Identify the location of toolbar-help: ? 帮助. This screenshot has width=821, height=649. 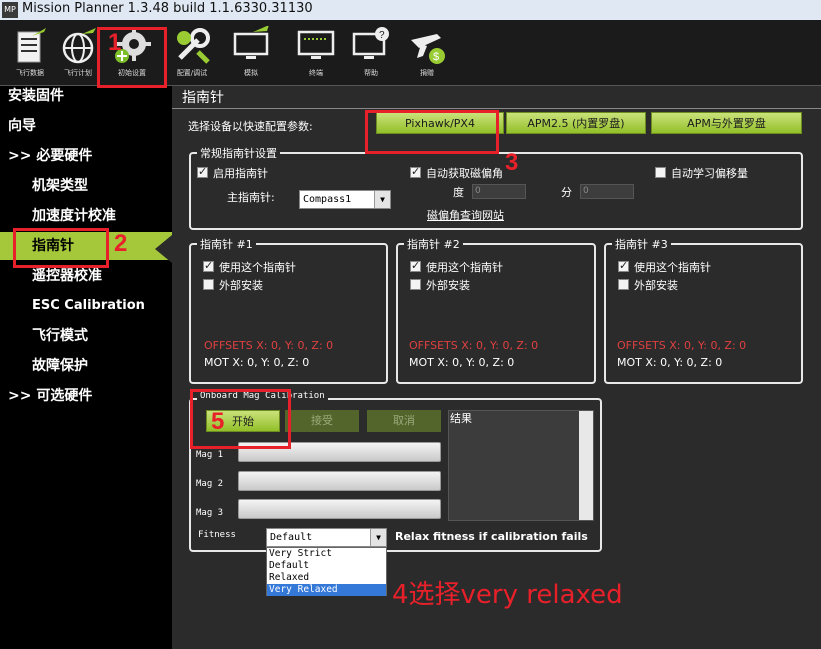
(371, 54).